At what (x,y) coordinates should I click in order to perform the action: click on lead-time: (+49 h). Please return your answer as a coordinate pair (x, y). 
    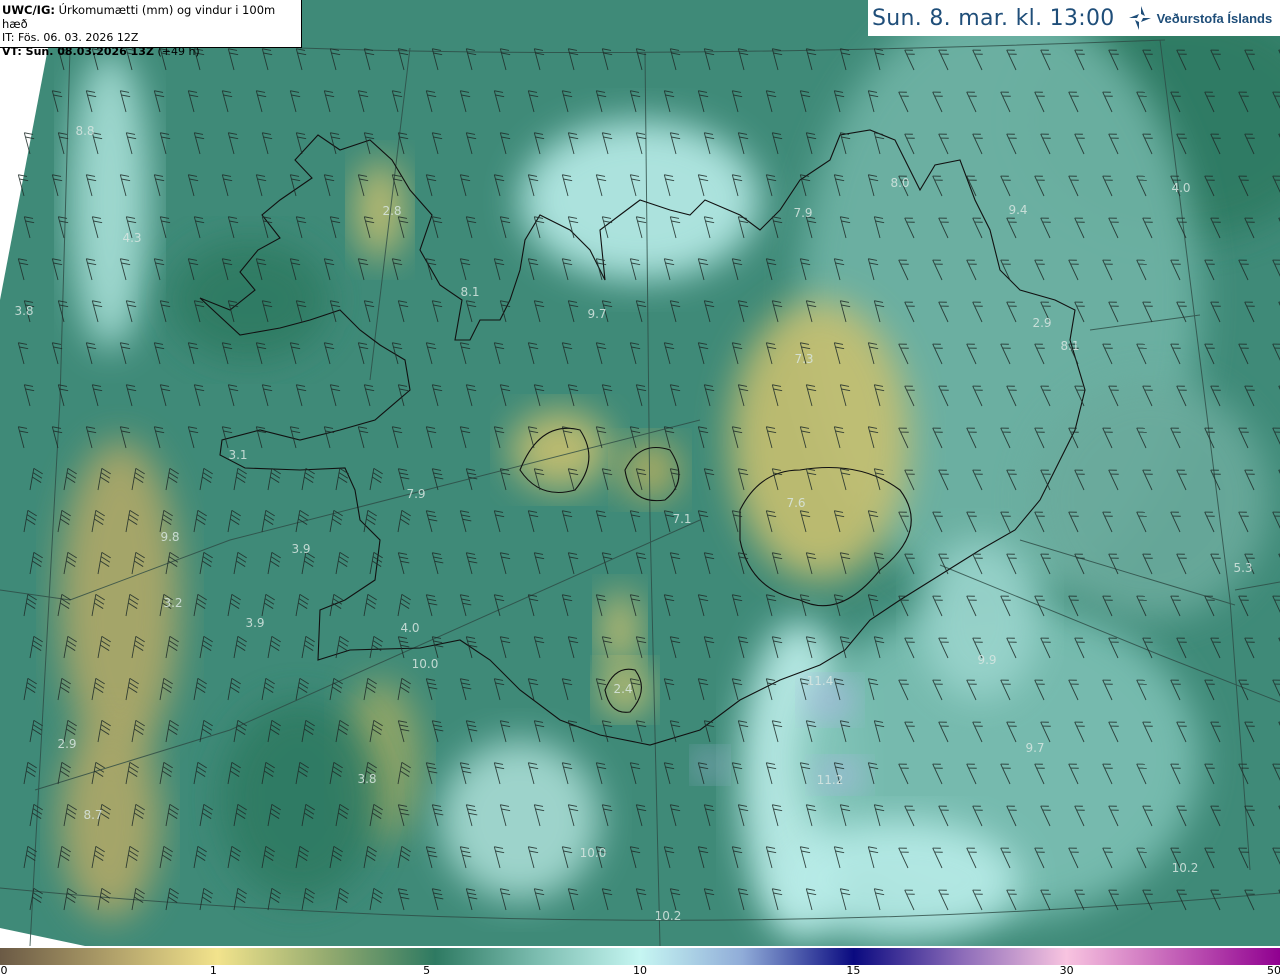
    Looking at the image, I should click on (178, 51).